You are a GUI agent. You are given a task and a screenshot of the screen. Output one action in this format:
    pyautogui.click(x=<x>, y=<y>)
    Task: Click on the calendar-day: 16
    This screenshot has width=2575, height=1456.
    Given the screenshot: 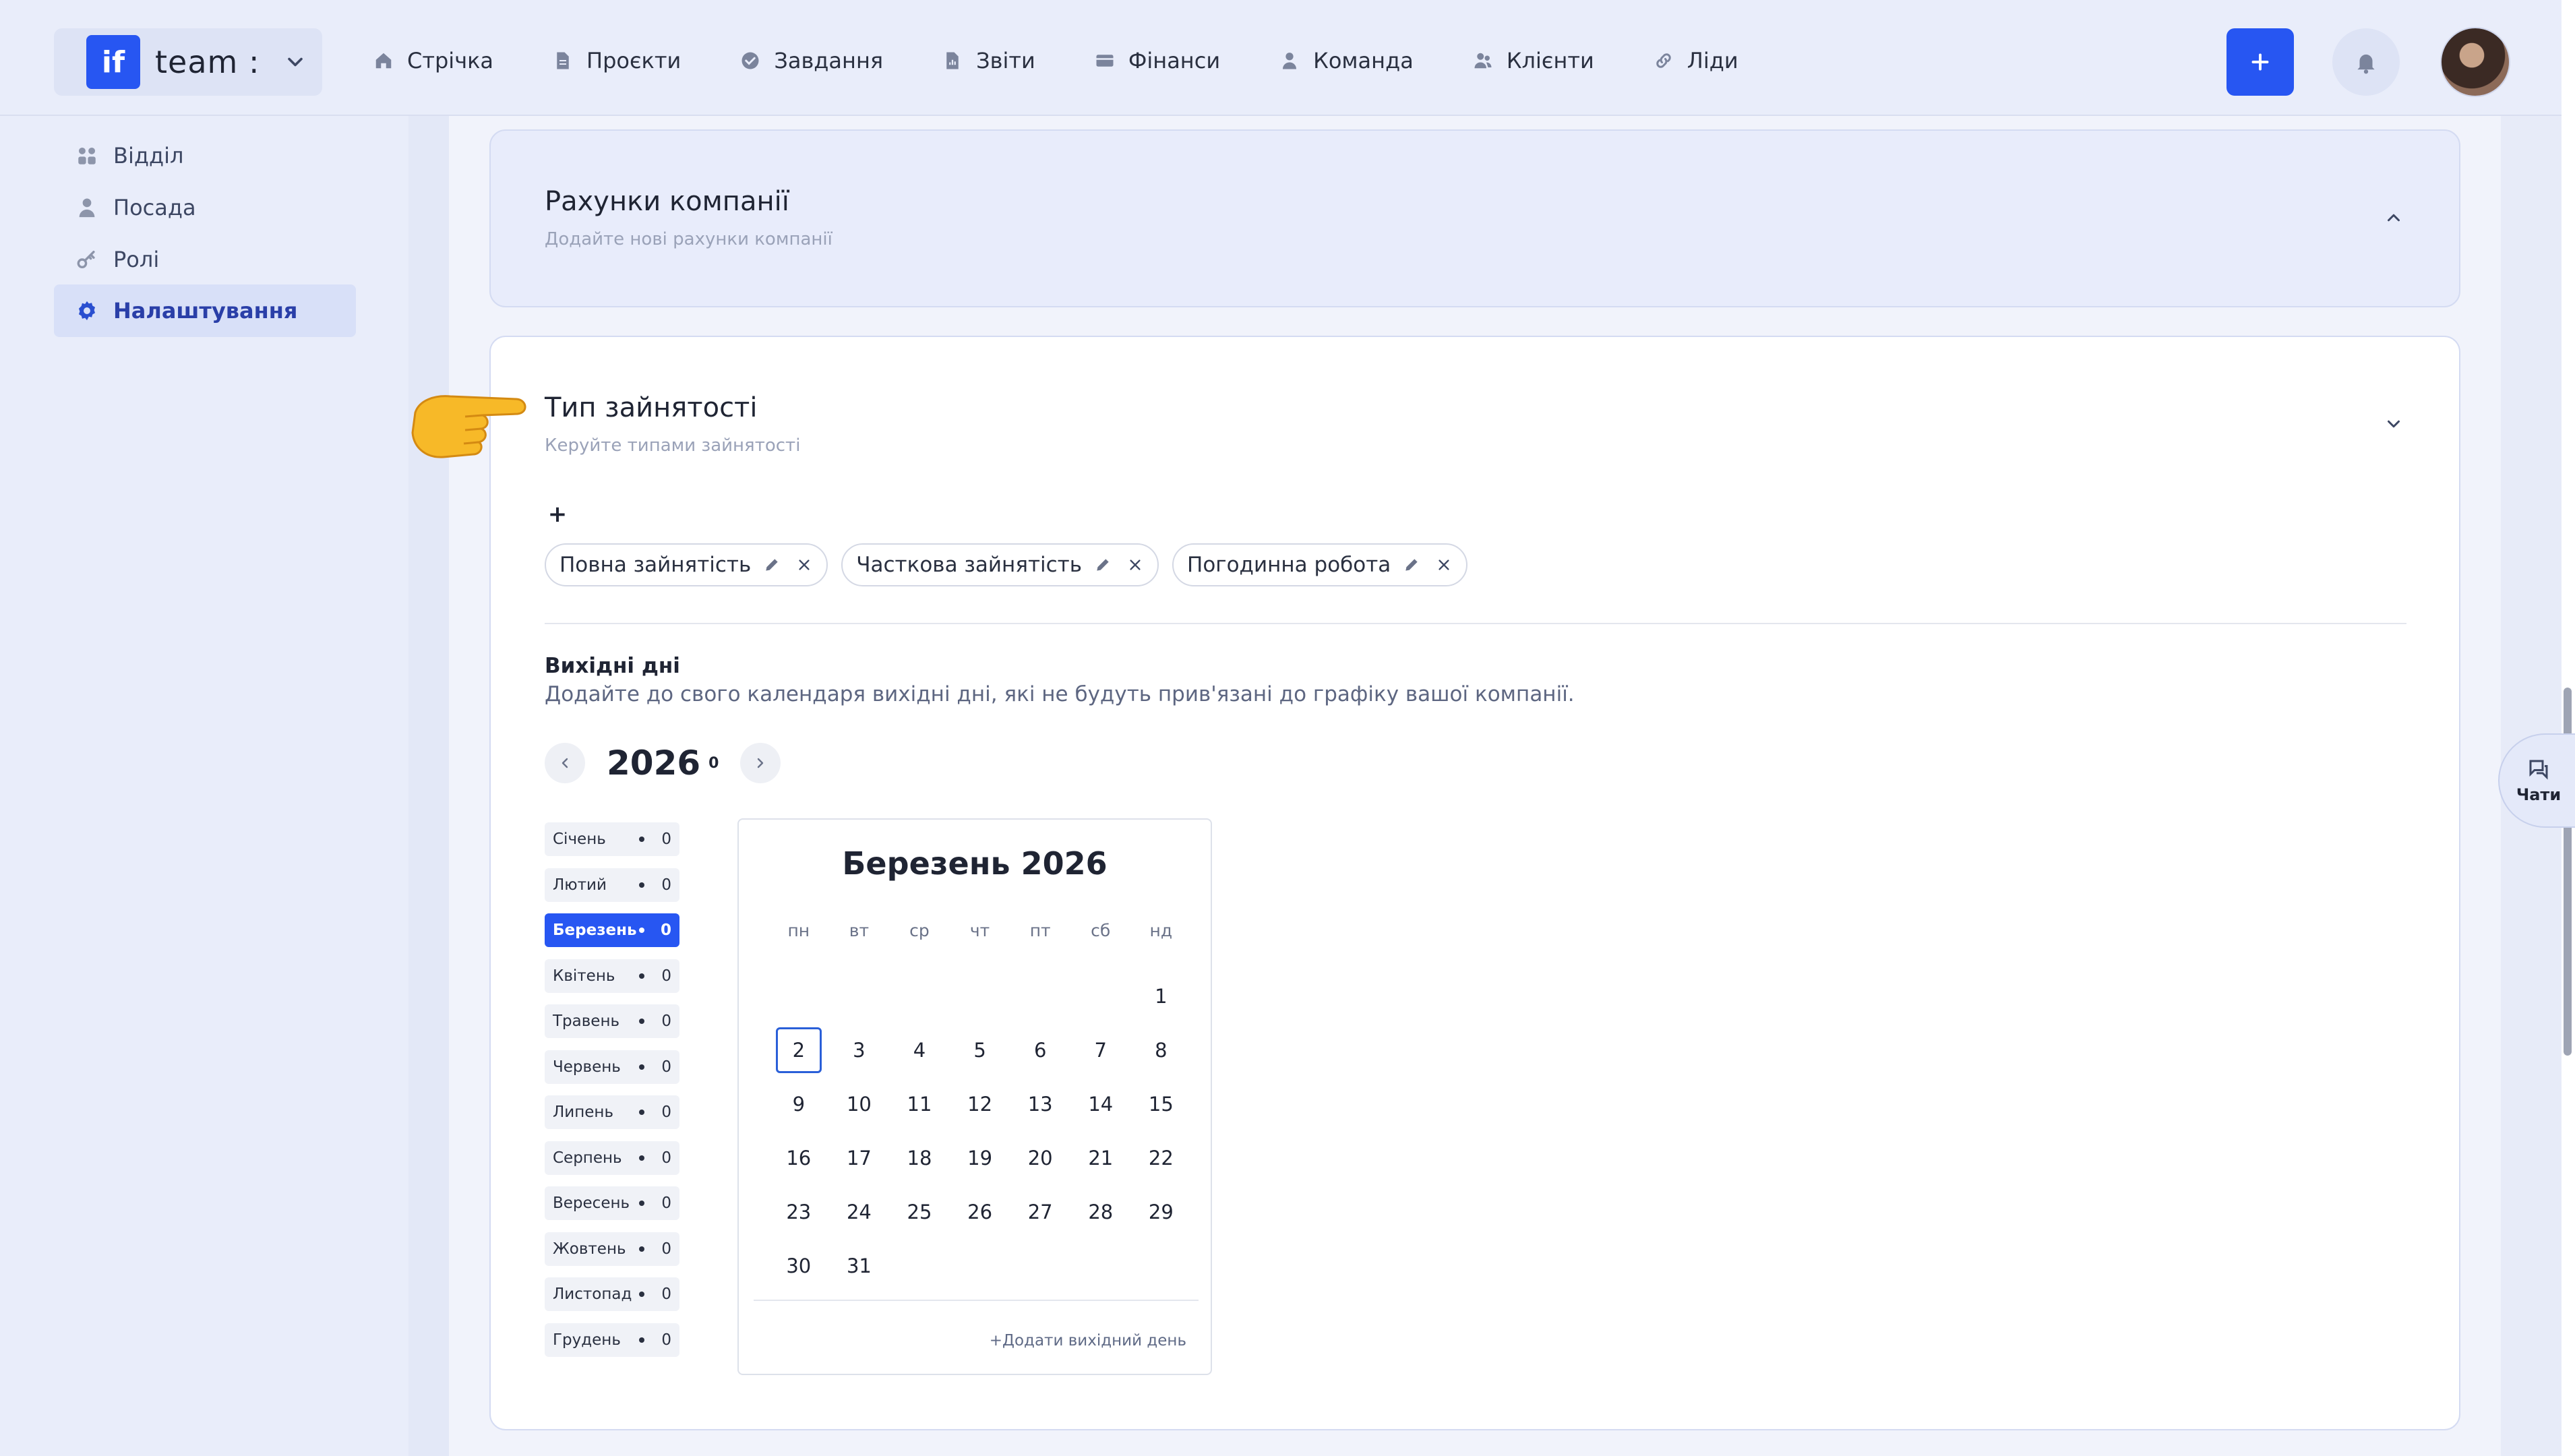 What is the action you would take?
    pyautogui.click(x=798, y=1158)
    